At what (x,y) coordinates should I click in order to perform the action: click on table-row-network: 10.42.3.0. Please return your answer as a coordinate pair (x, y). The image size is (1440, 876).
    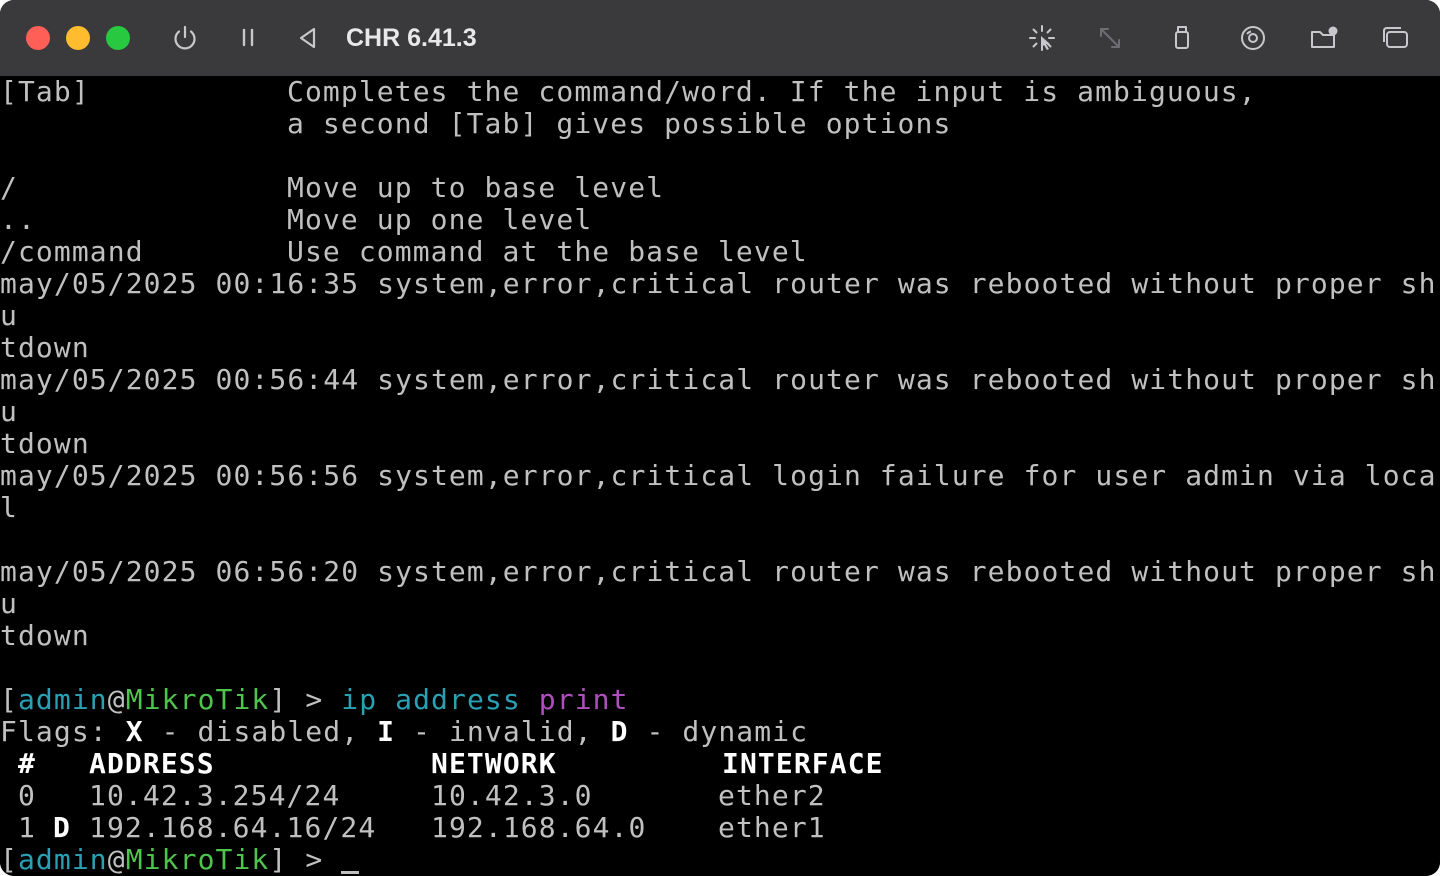
    Looking at the image, I should click on (512, 795).